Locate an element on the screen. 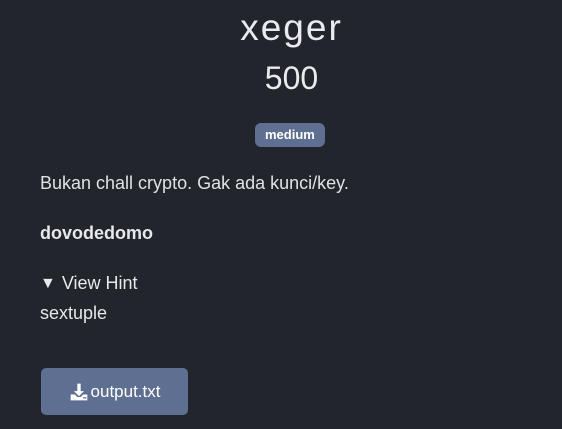  hint-content: sextuple is located at coordinates (74, 313).